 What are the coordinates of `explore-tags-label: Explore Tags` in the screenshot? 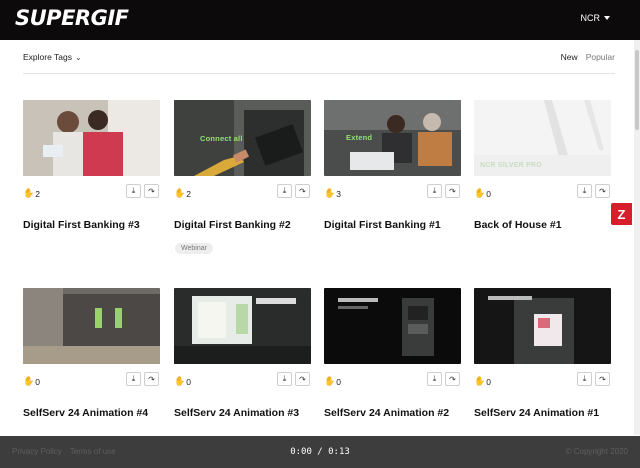 It's located at (47, 57).